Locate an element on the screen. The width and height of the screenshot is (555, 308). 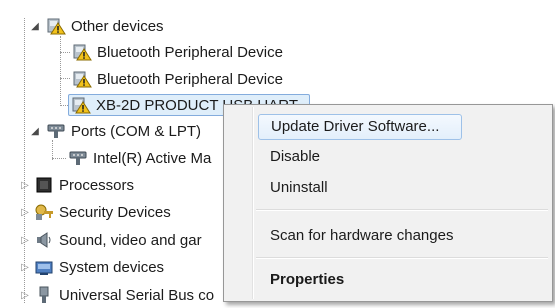
menu-item-label: Scan for hardware changes is located at coordinates (362, 235).